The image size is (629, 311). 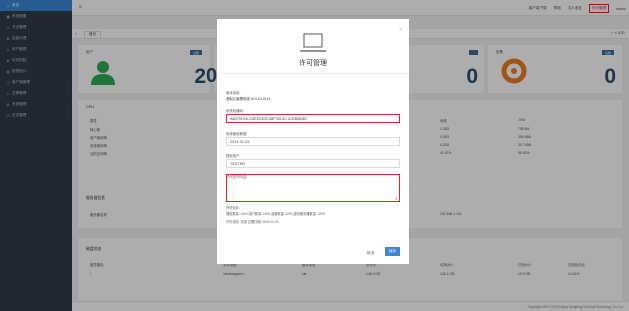 What do you see at coordinates (371, 253) in the screenshot?
I see `cancel-button: 取消` at bounding box center [371, 253].